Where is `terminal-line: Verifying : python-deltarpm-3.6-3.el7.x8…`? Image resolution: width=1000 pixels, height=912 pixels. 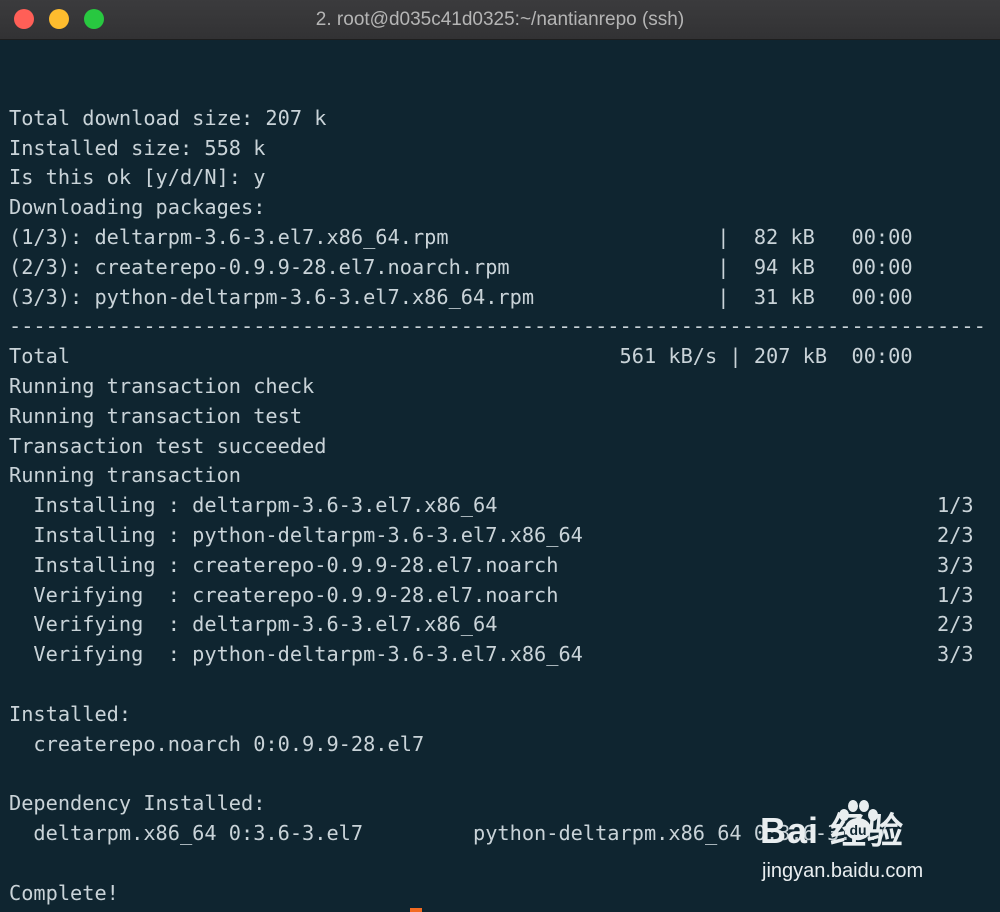
terminal-line: Verifying : python-deltarpm-3.6-3.el7.x8… is located at coordinates (491, 654).